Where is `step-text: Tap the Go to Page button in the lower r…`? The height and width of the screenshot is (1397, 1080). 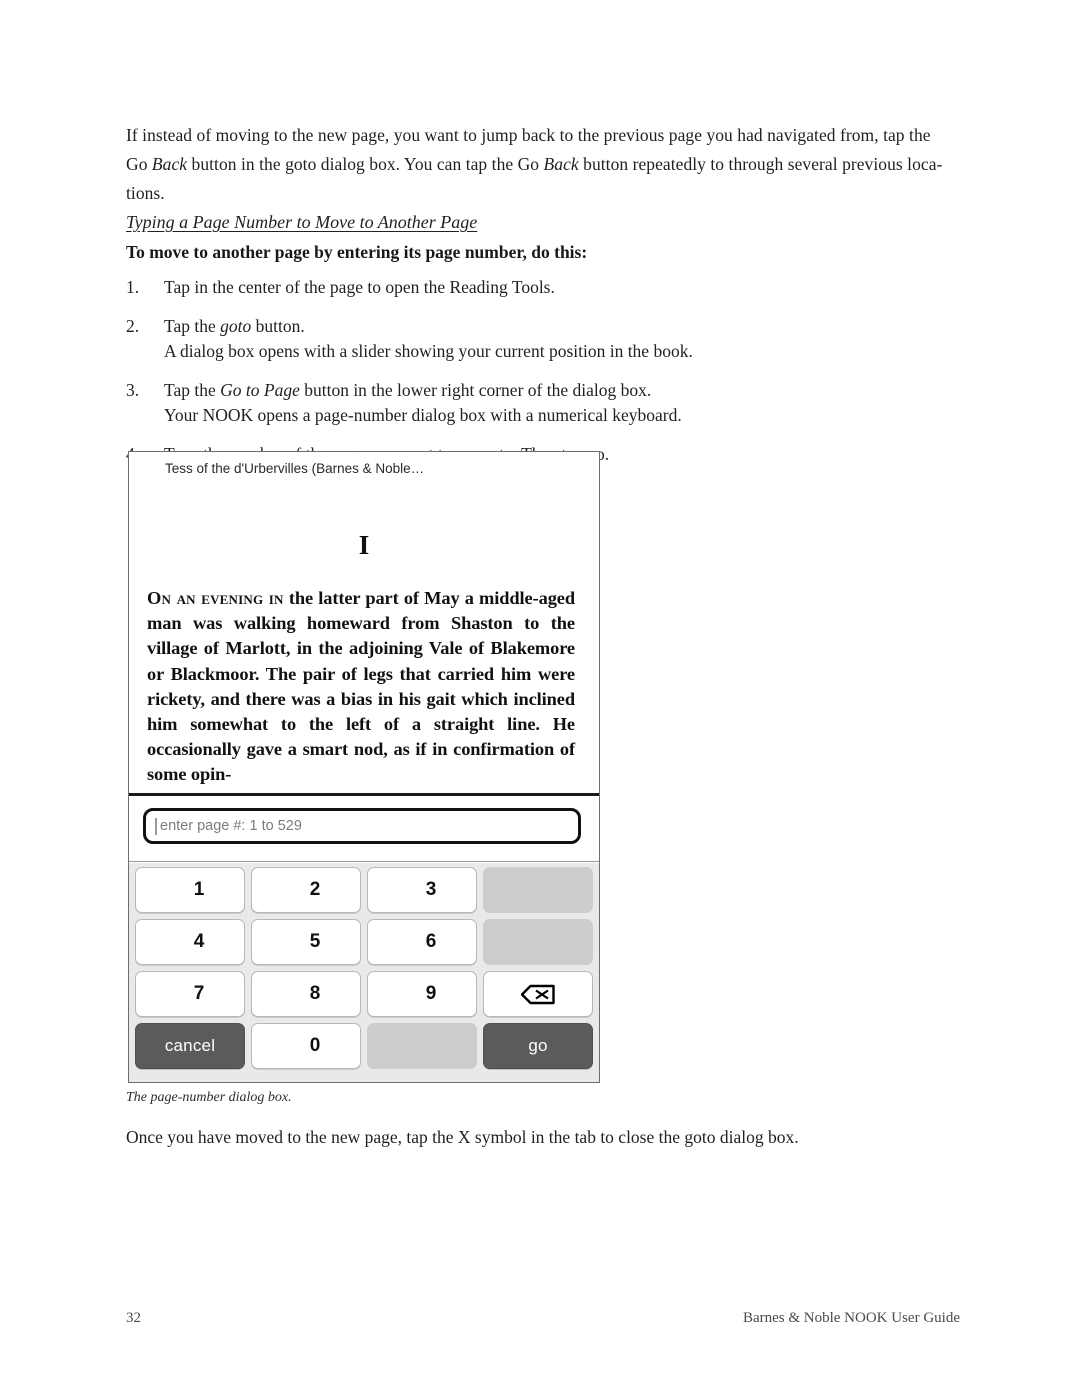
step-text: Tap the Go to Page button in the lower r… is located at coordinates (408, 390).